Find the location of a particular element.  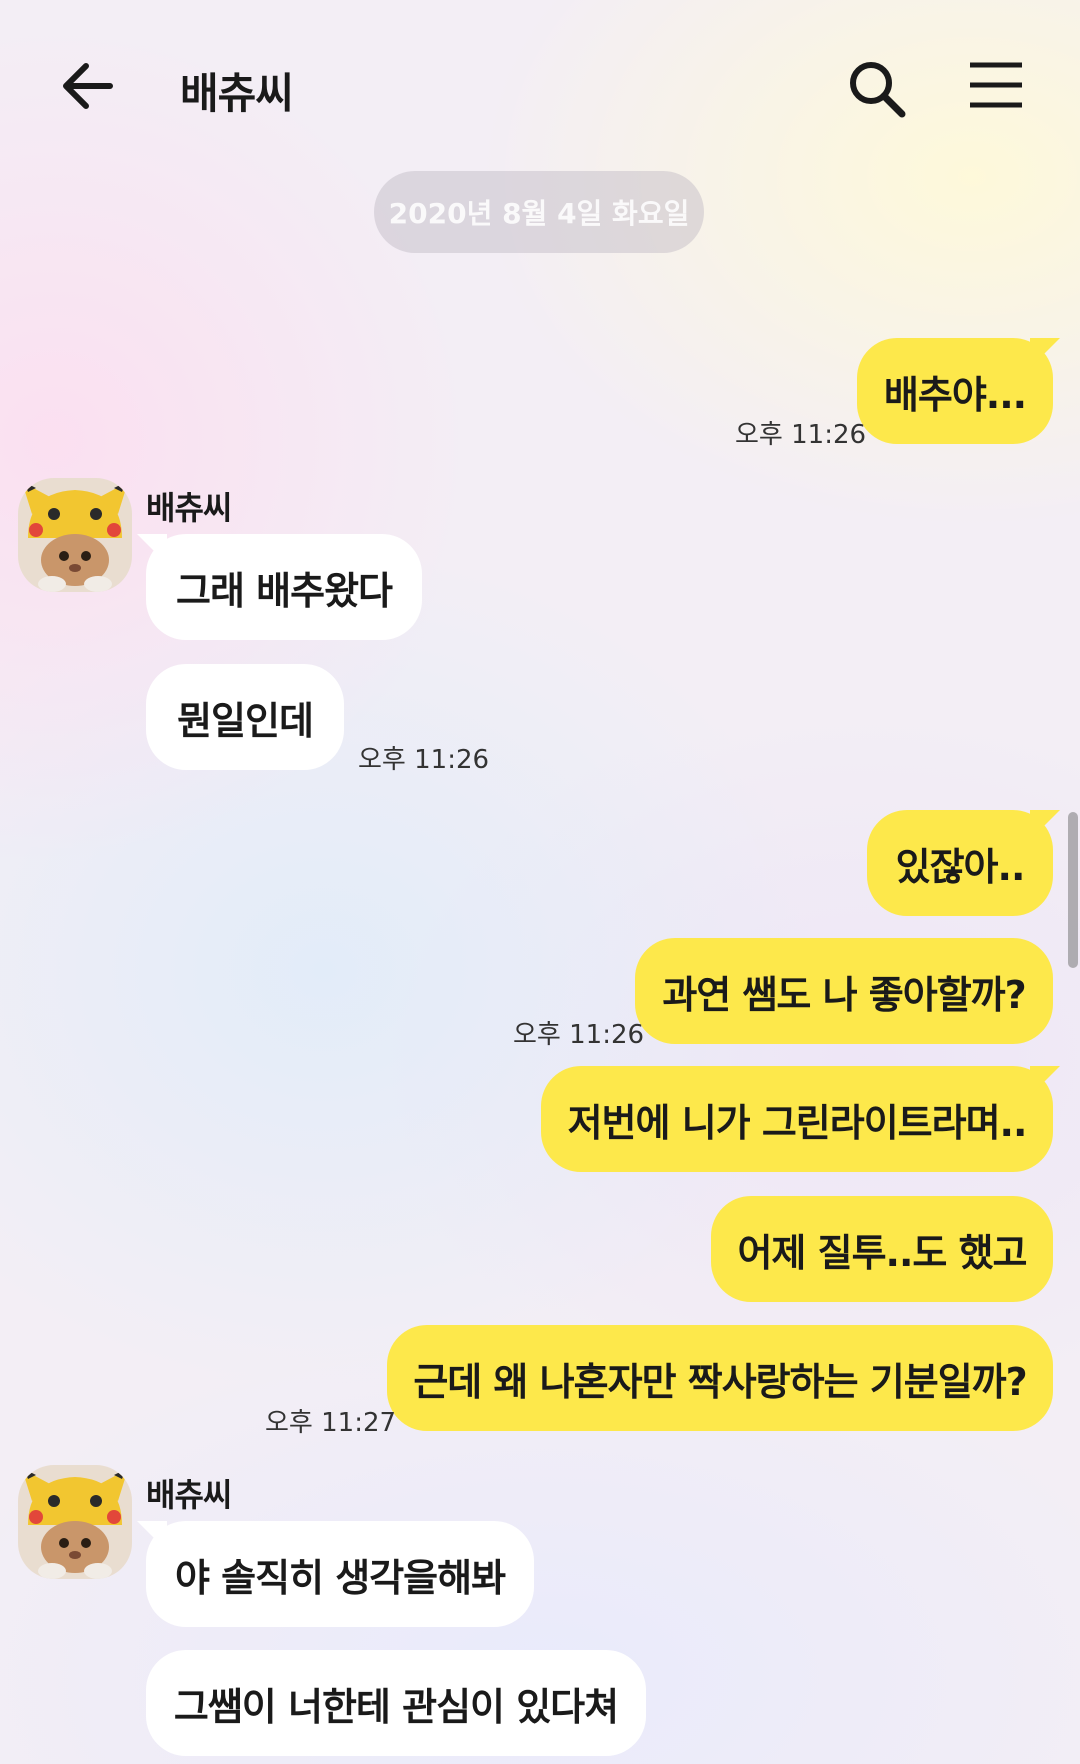

my-message-bubble: 저번에 니가 그린라이트라며.. is located at coordinates (797, 1119).